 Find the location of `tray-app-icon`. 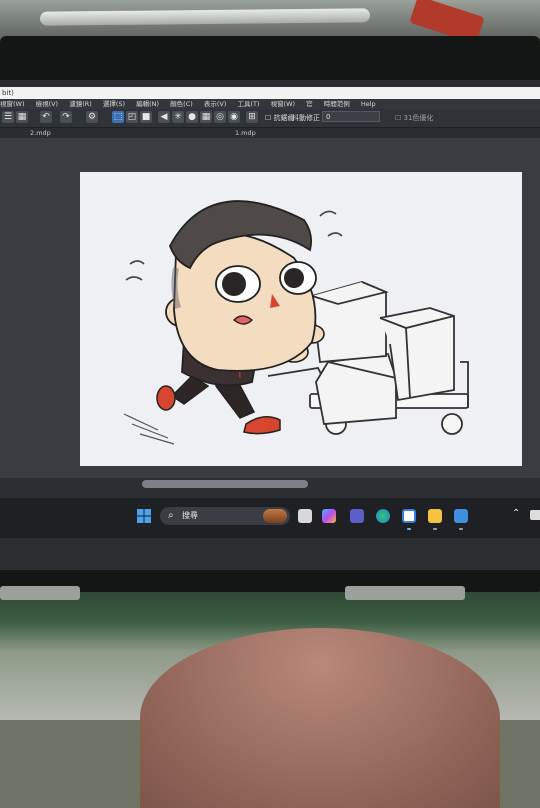

tray-app-icon is located at coordinates (535, 515).